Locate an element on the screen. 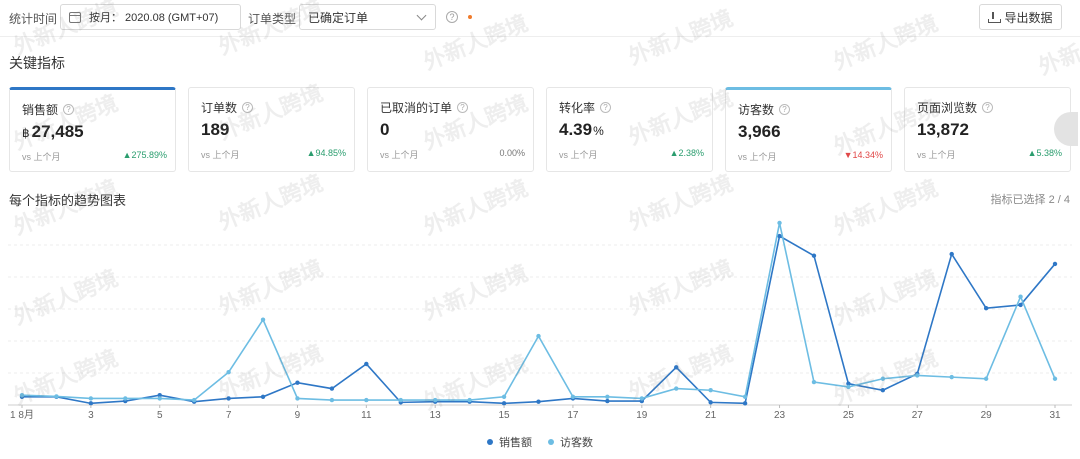  metric-value: 3,966 is located at coordinates (759, 131).